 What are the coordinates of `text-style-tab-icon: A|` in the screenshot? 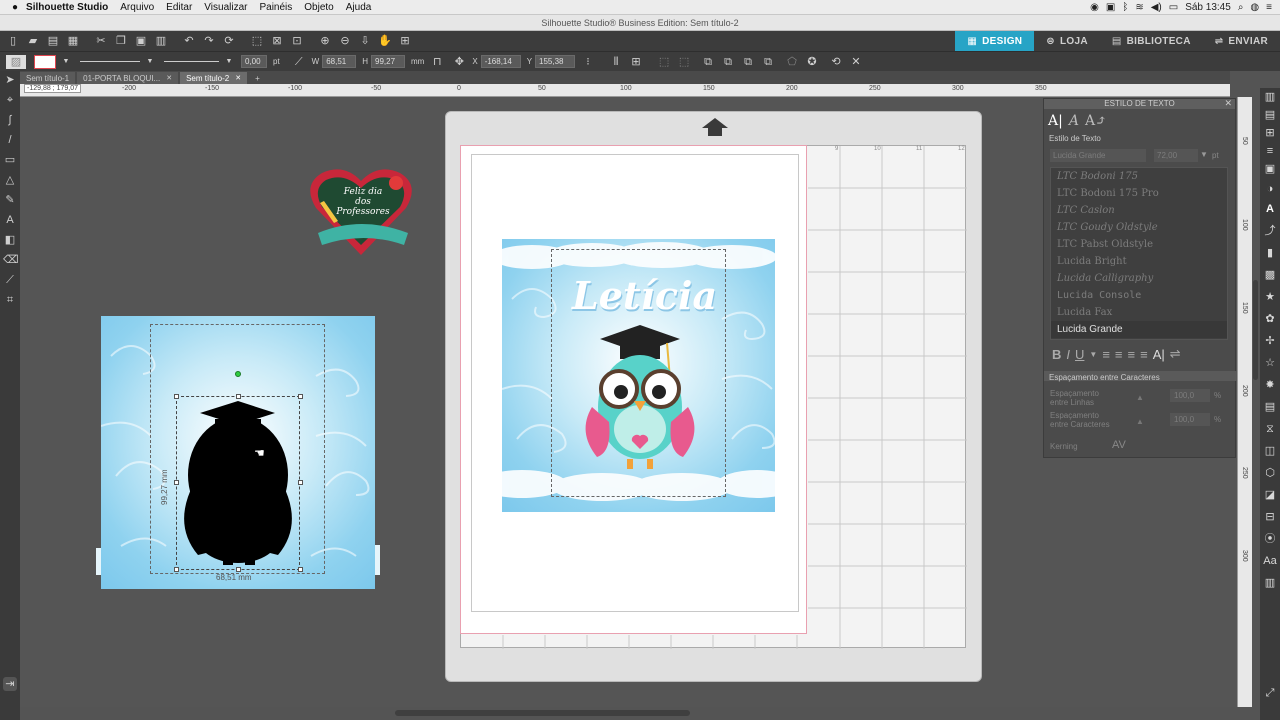 It's located at (1055, 121).